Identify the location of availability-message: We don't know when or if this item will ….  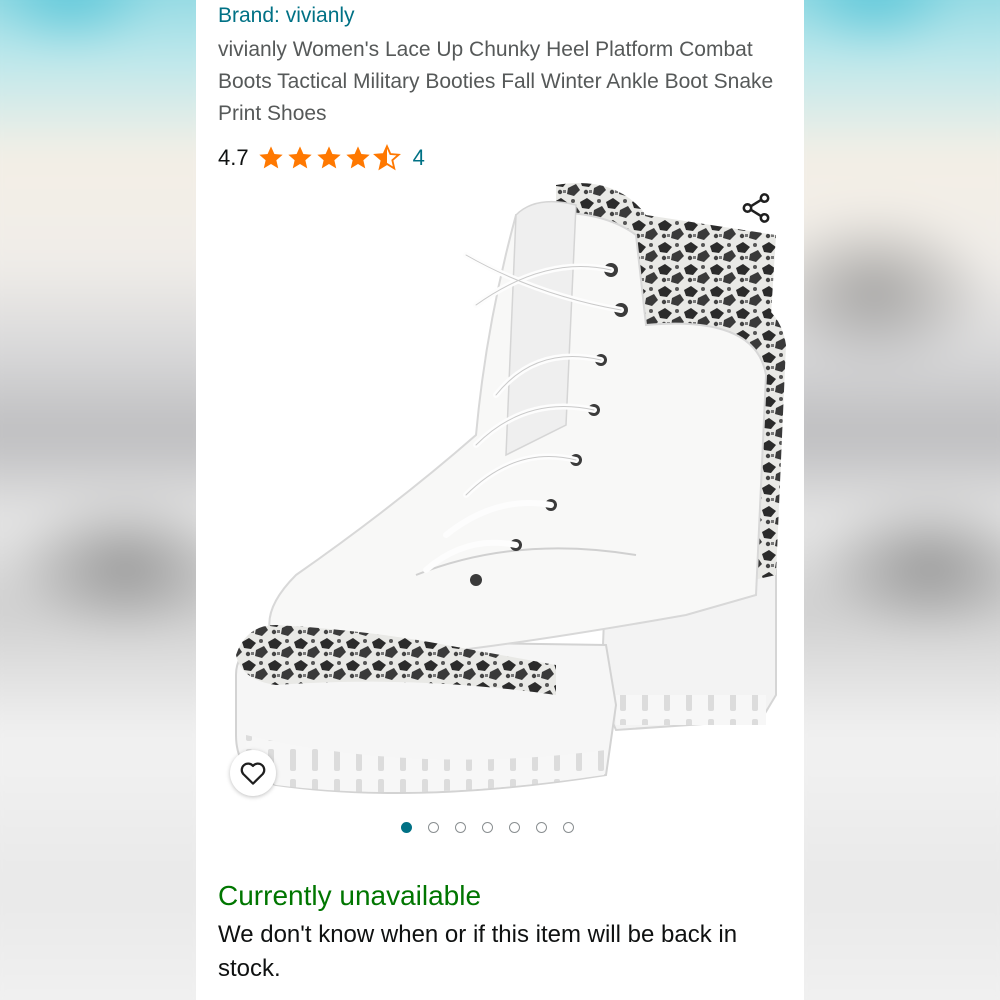
(478, 951).